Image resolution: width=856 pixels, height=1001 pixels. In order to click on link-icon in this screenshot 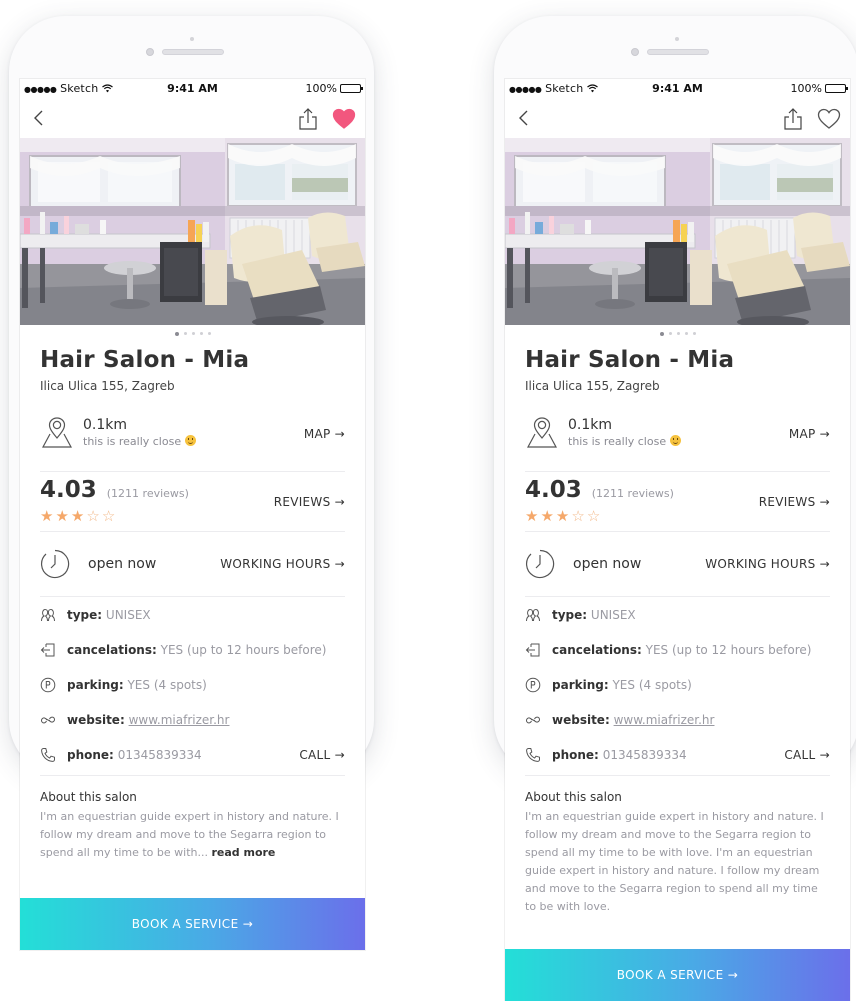, I will do `click(533, 720)`.